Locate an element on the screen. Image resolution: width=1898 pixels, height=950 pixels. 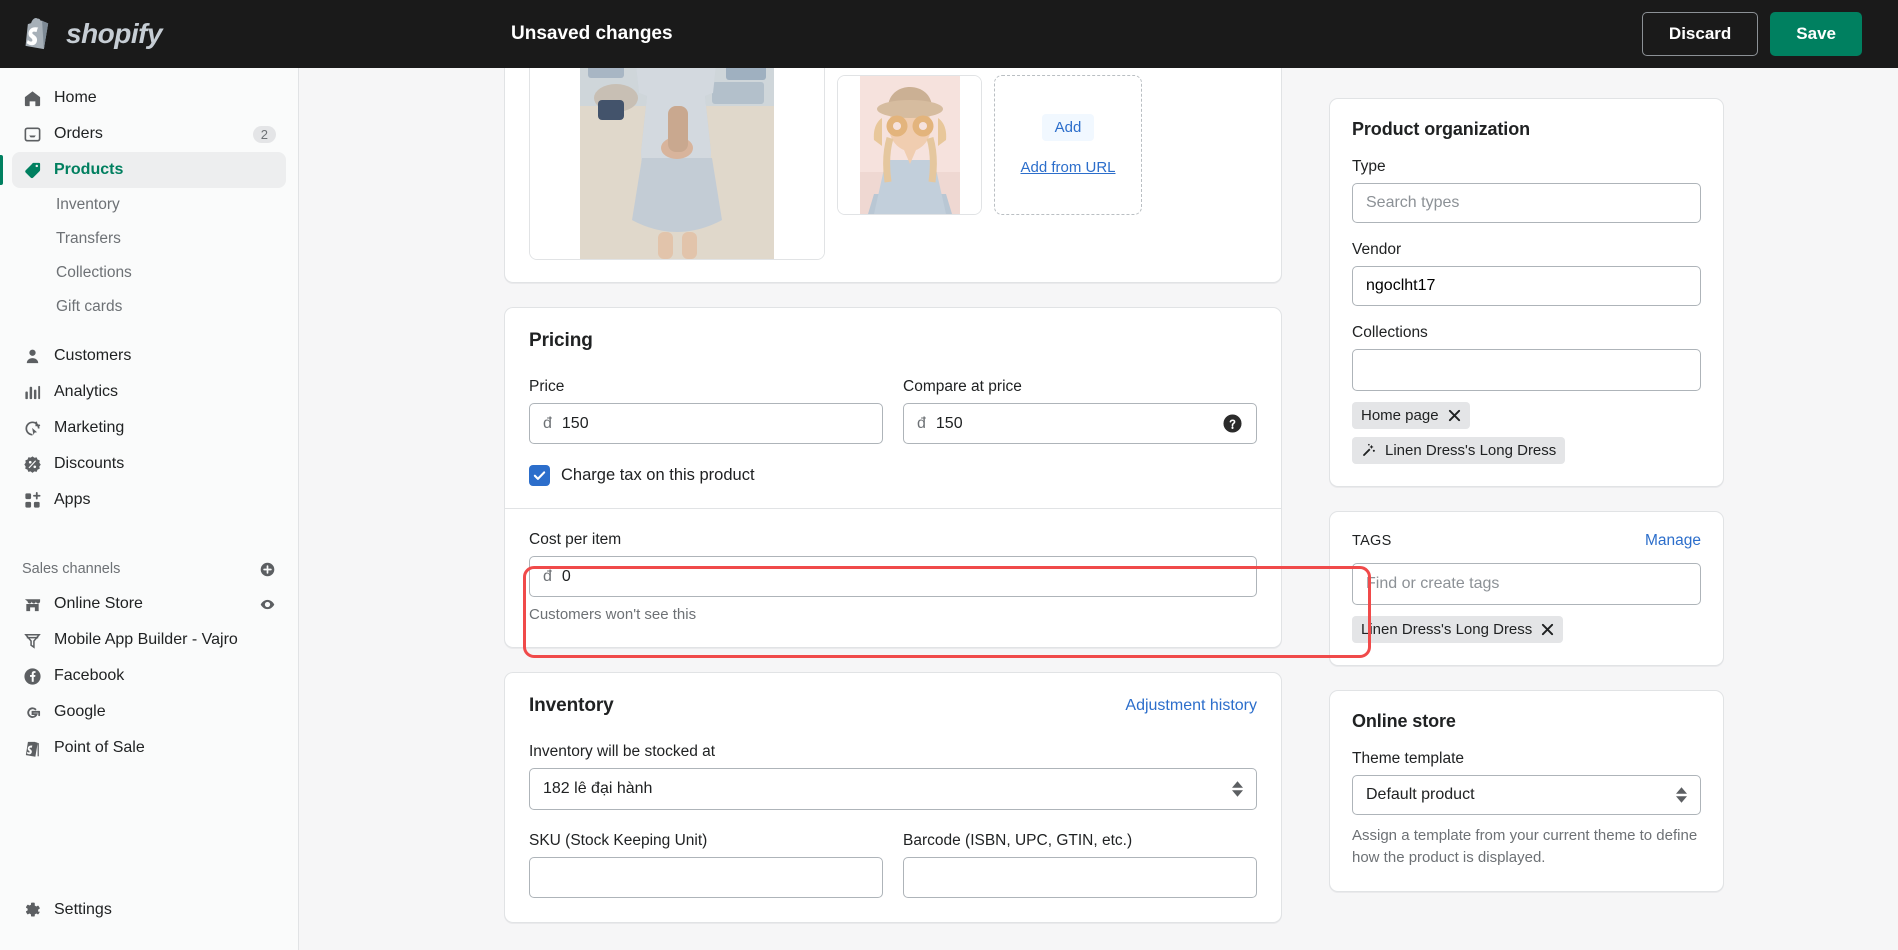
google-icon is located at coordinates (32, 712).